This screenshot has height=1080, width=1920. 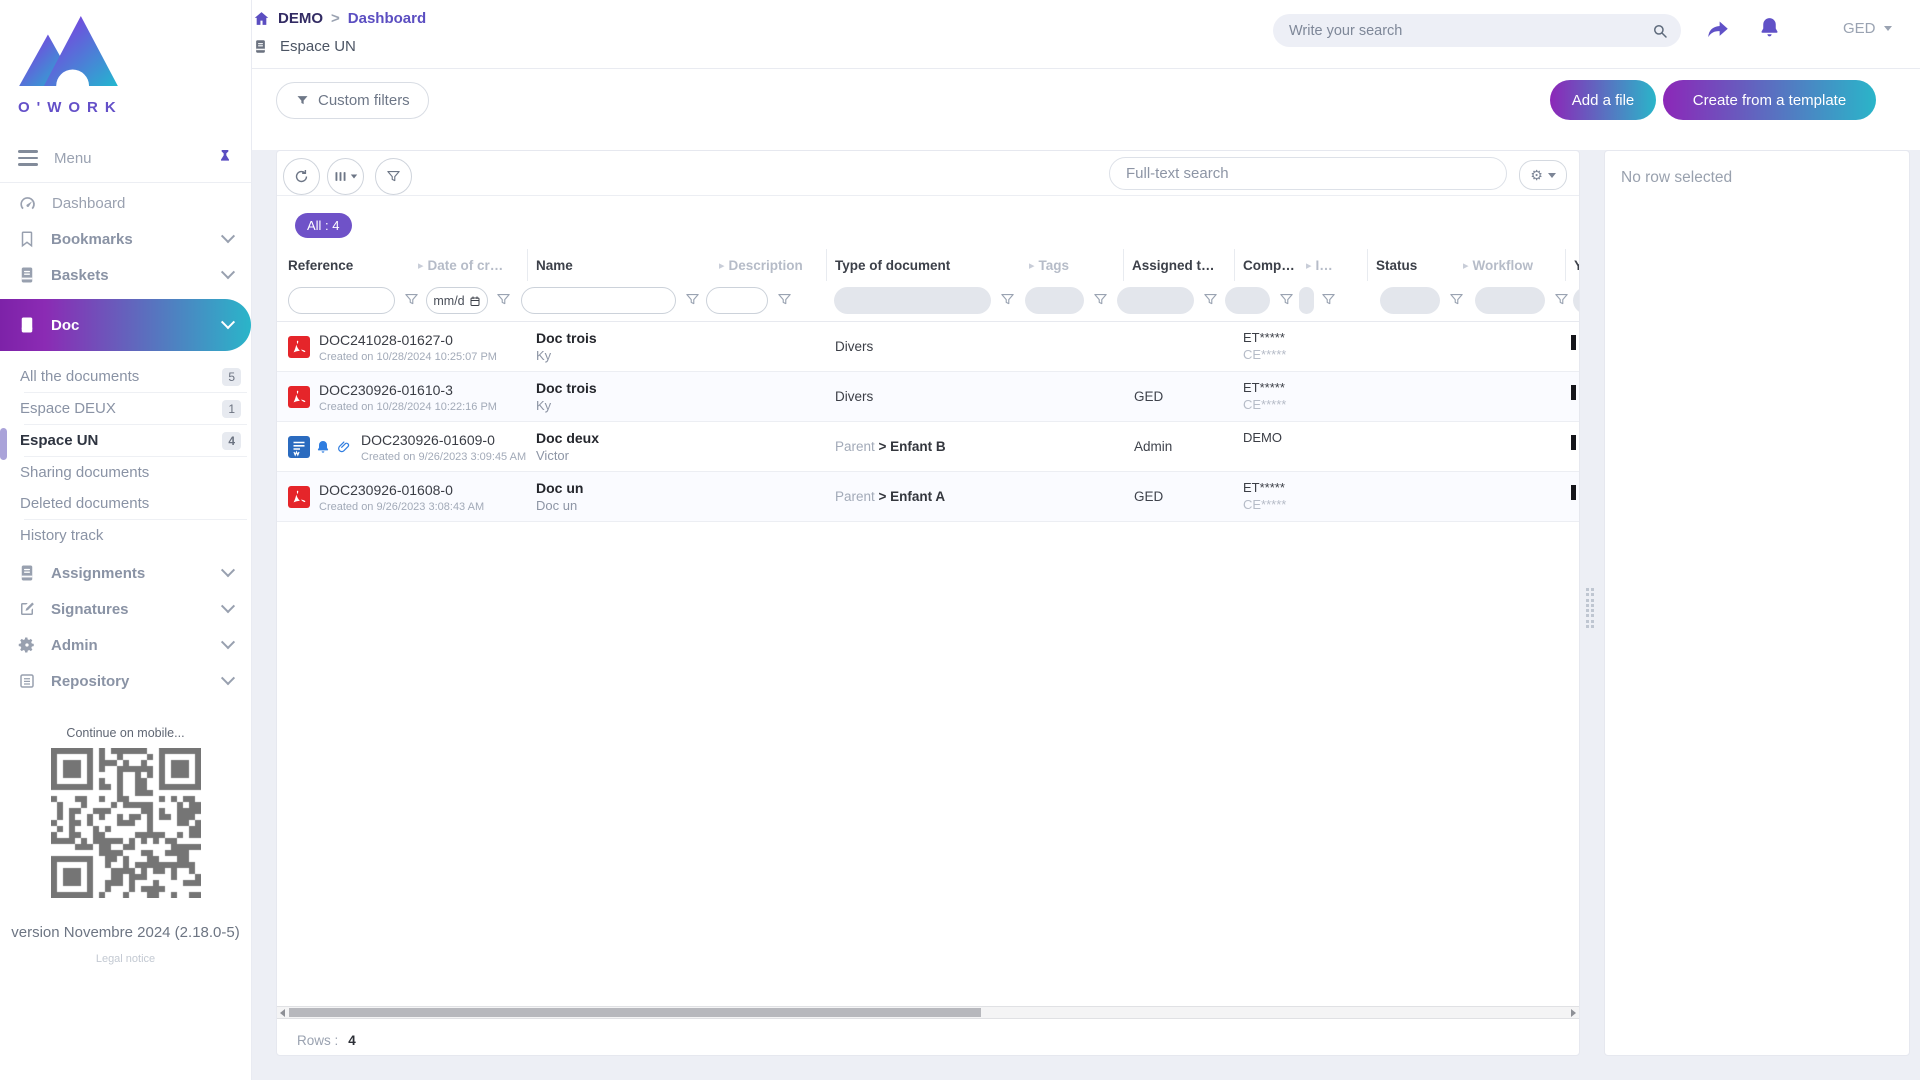 What do you see at coordinates (1265, 504) in the screenshot?
I see `company-value-2: CE*****` at bounding box center [1265, 504].